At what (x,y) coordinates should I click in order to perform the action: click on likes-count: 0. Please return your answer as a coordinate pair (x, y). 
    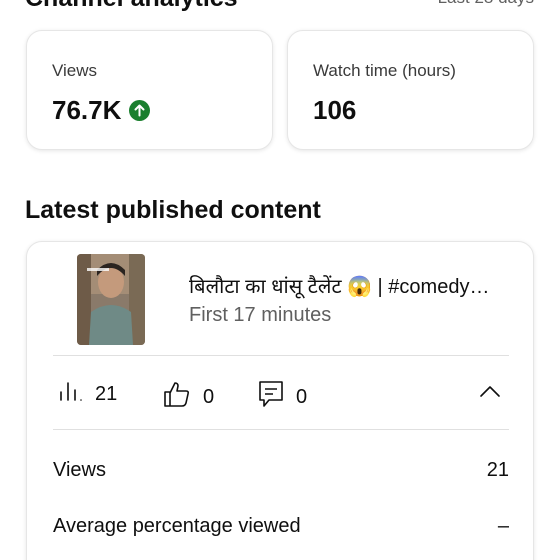
    Looking at the image, I should click on (209, 396).